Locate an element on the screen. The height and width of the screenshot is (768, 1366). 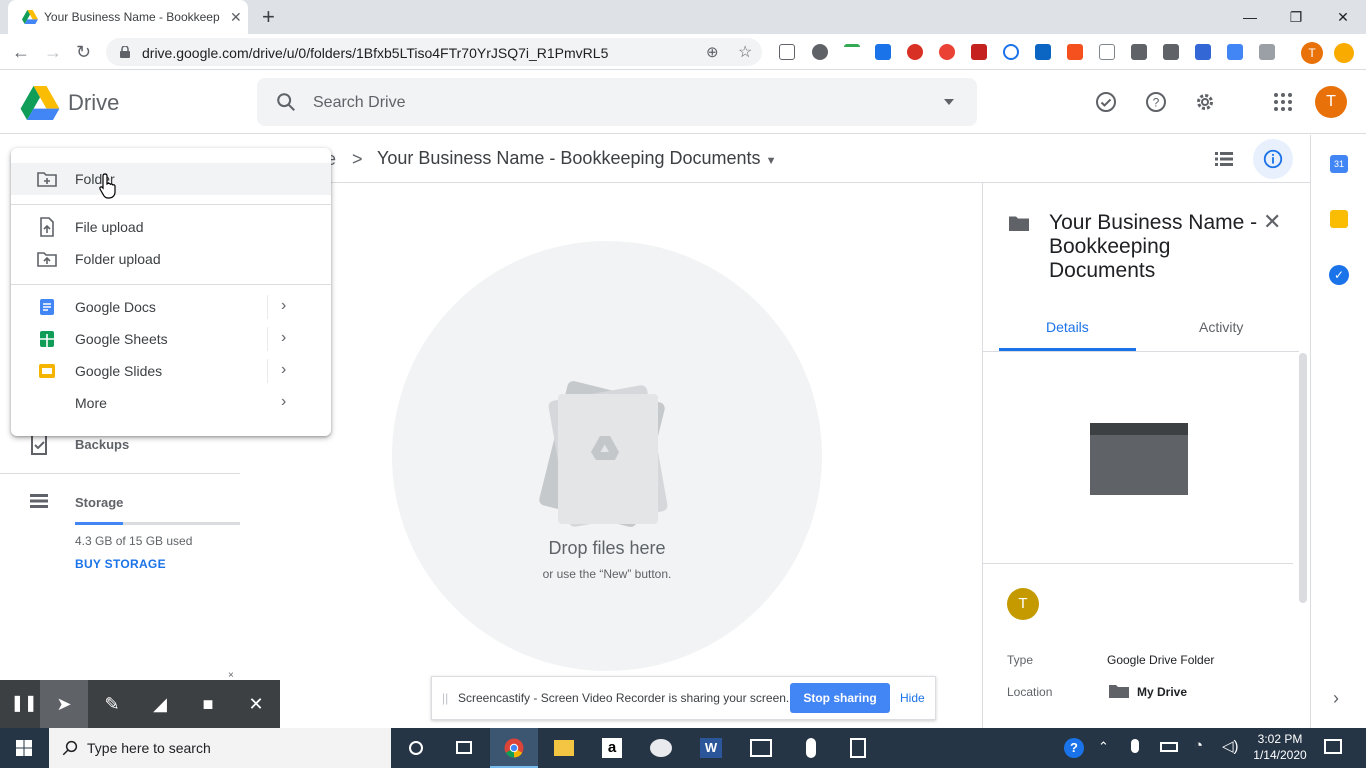
microphone-icon is located at coordinates (1135, 746).